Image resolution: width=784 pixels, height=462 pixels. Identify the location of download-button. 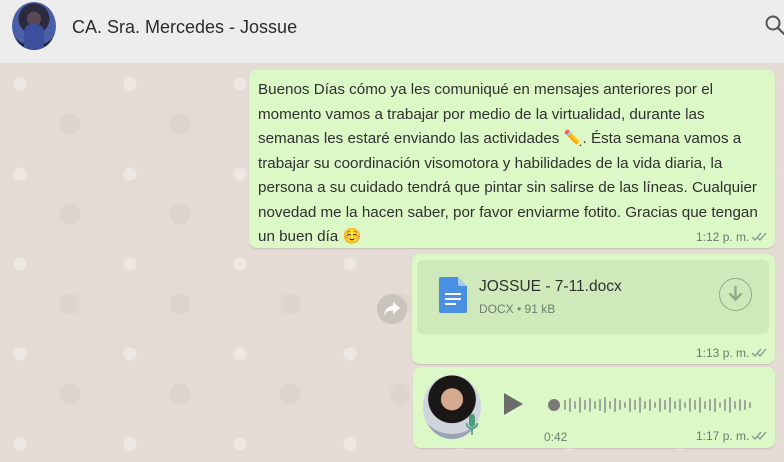
(735, 294).